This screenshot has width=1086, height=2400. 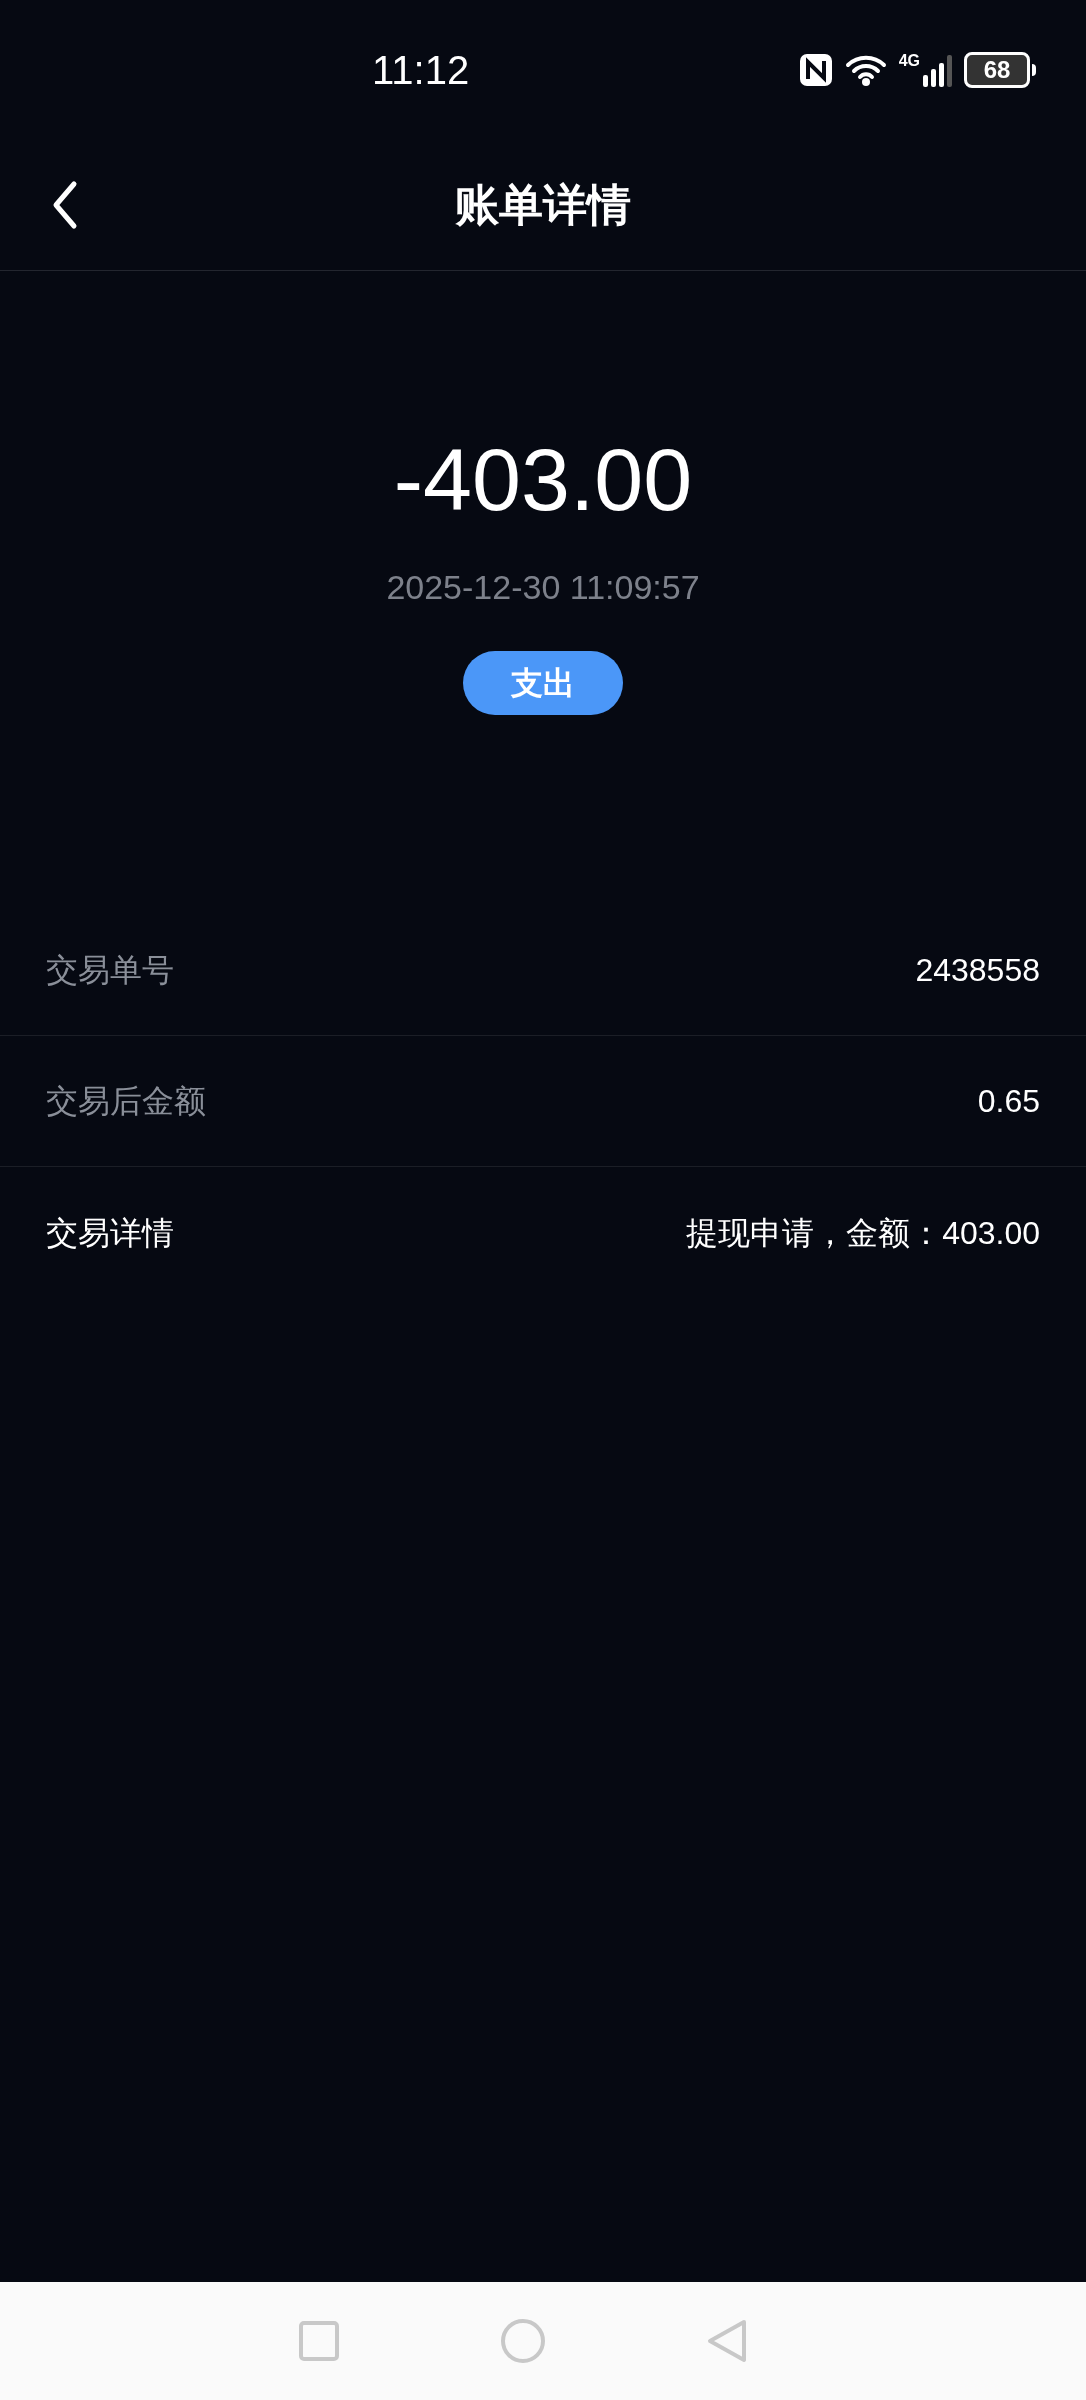 I want to click on home-icon, so click(x=523, y=2341).